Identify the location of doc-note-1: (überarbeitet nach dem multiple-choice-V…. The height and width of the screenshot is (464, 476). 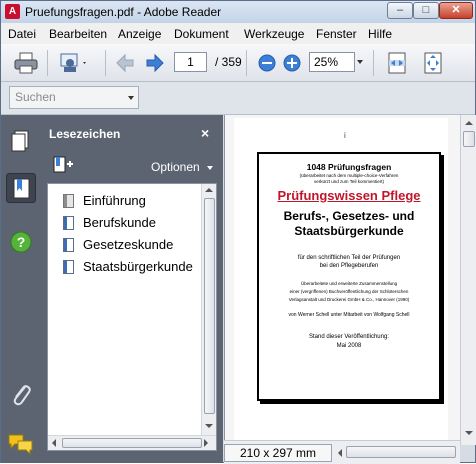
(349, 175).